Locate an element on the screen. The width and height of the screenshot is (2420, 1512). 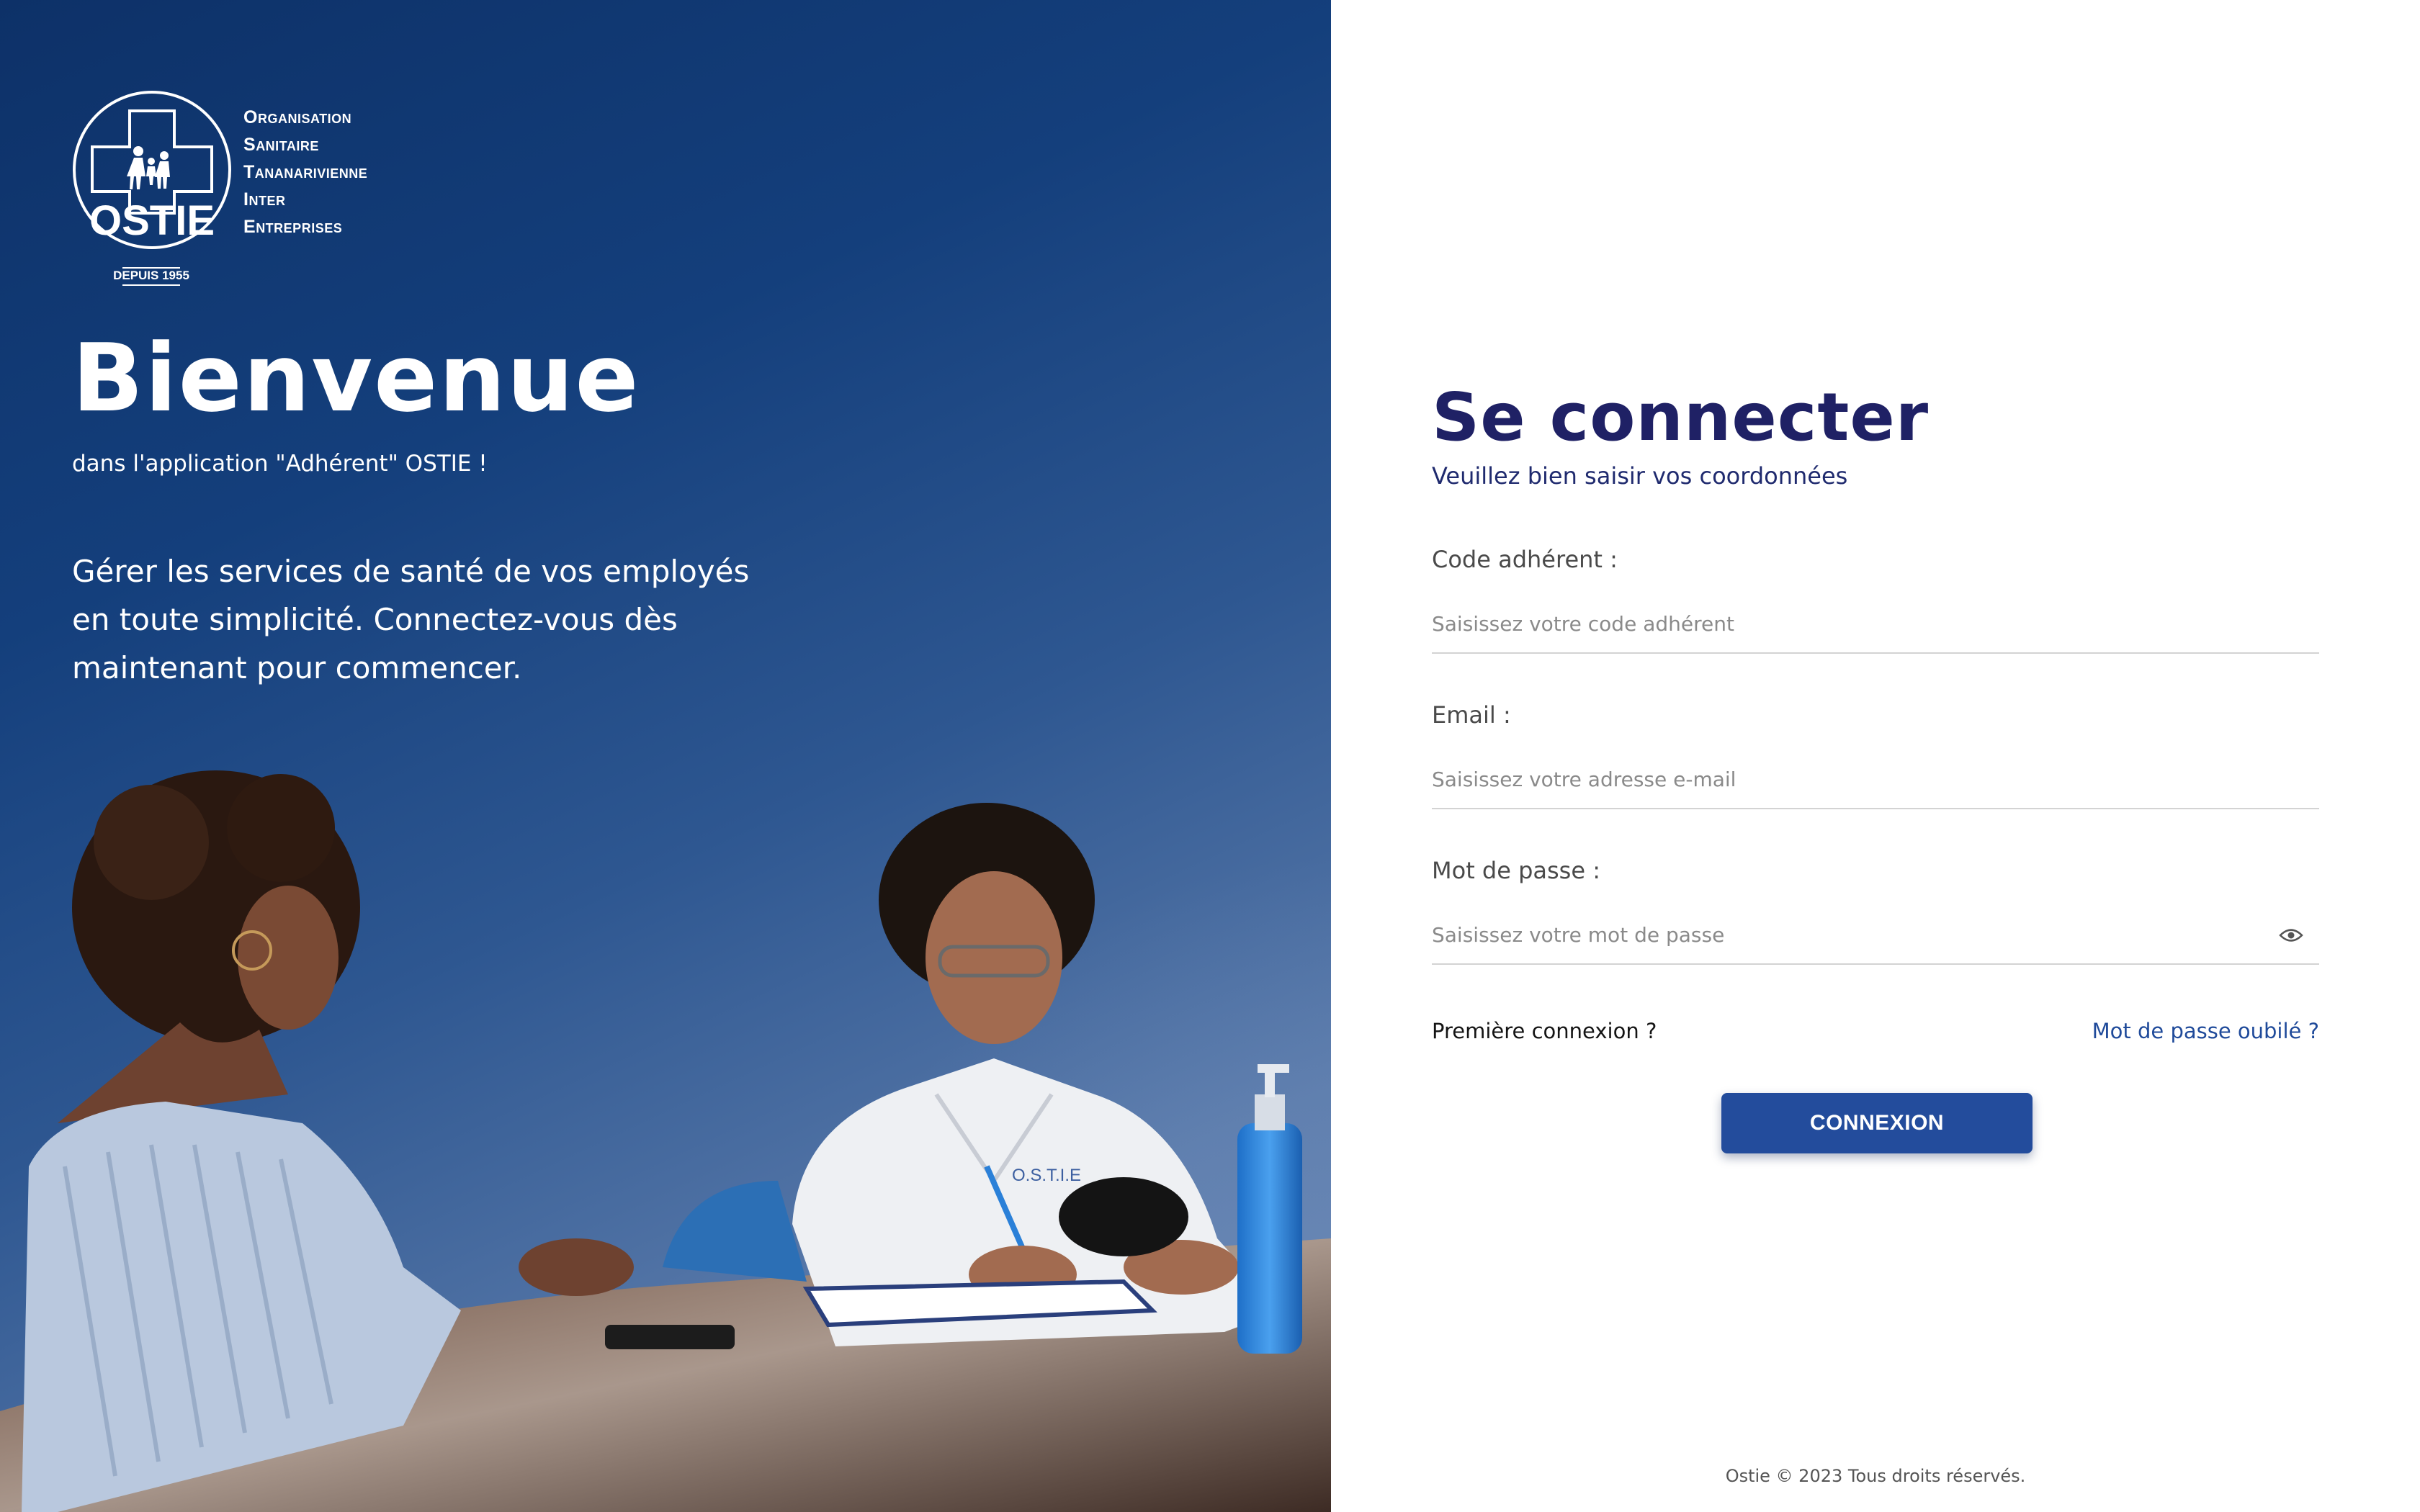
logo-ostie-text: OSTIE is located at coordinates (152, 220).